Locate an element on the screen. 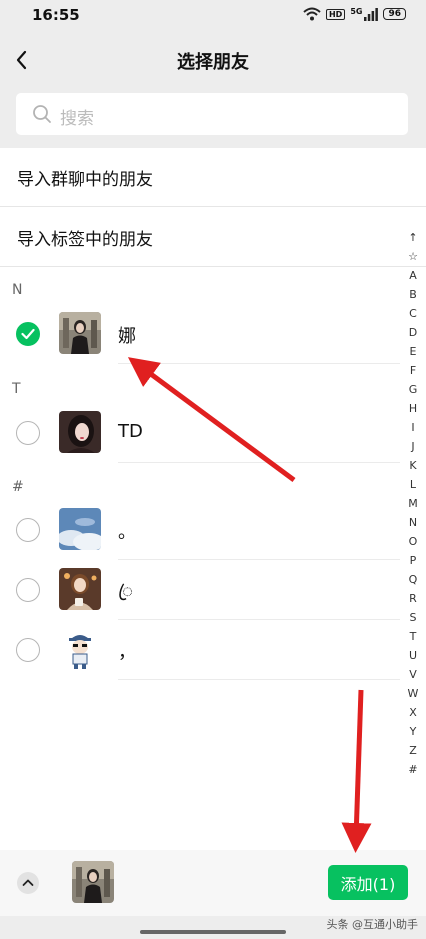 This screenshot has height=939, width=426. page-title: 选择朋友 is located at coordinates (213, 62).